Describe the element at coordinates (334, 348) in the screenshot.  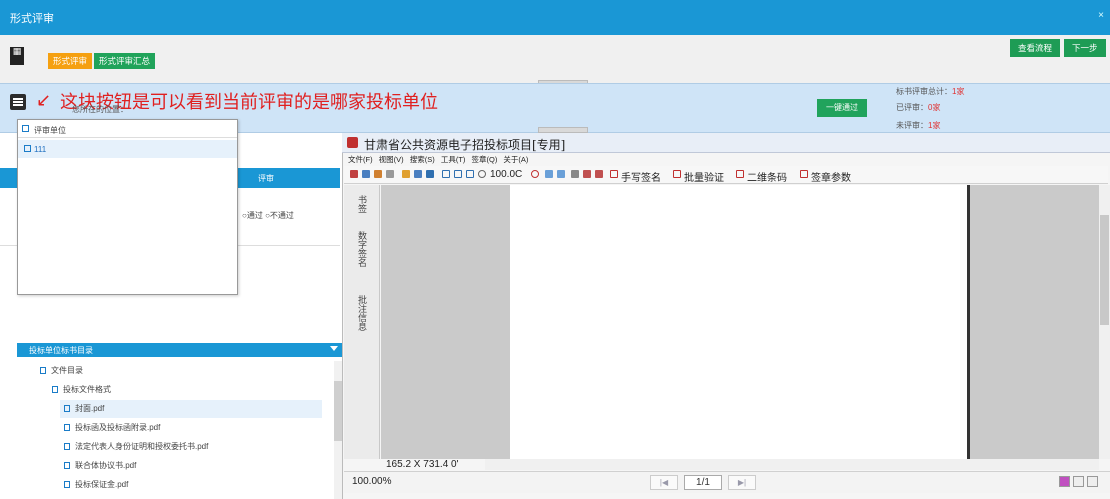
I see `chevron-down-icon` at that location.